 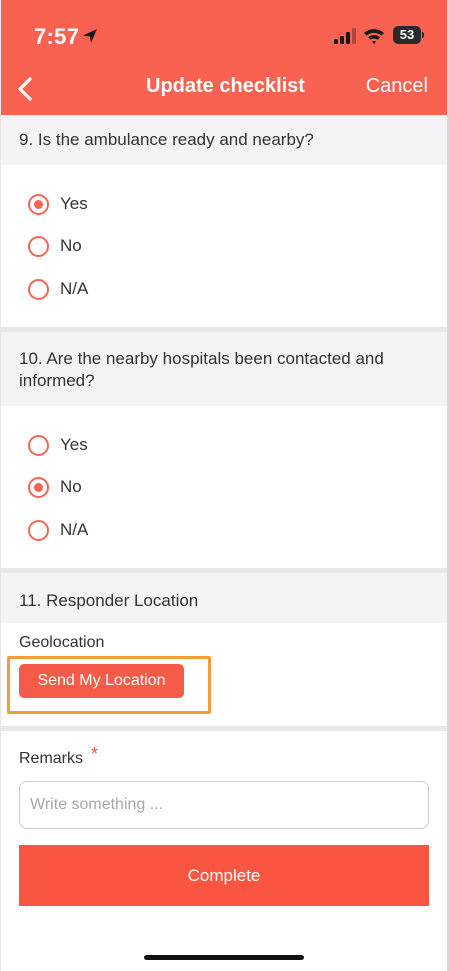 What do you see at coordinates (58, 204) in the screenshot?
I see `q9-option-yes: Yes` at bounding box center [58, 204].